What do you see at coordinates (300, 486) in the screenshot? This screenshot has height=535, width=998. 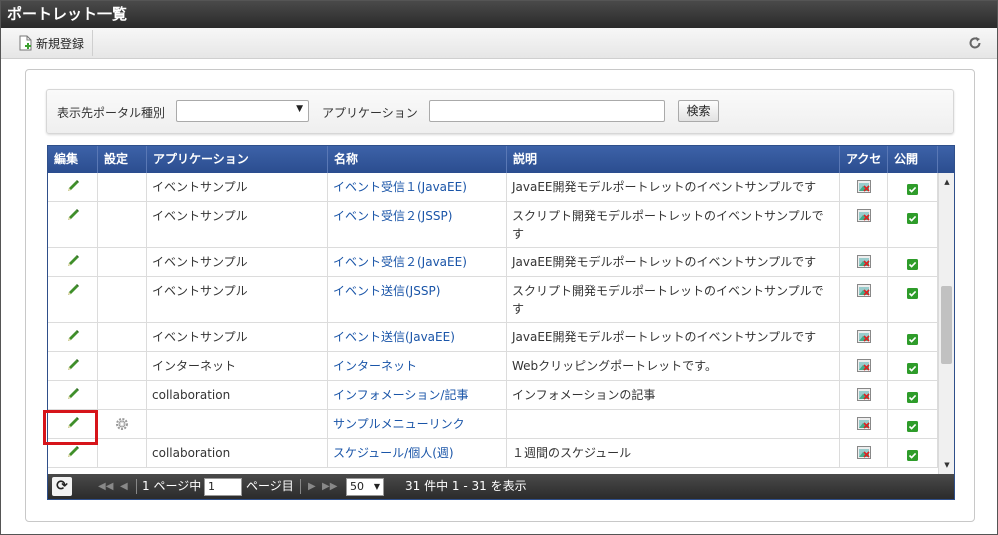 I see `pager-divider` at bounding box center [300, 486].